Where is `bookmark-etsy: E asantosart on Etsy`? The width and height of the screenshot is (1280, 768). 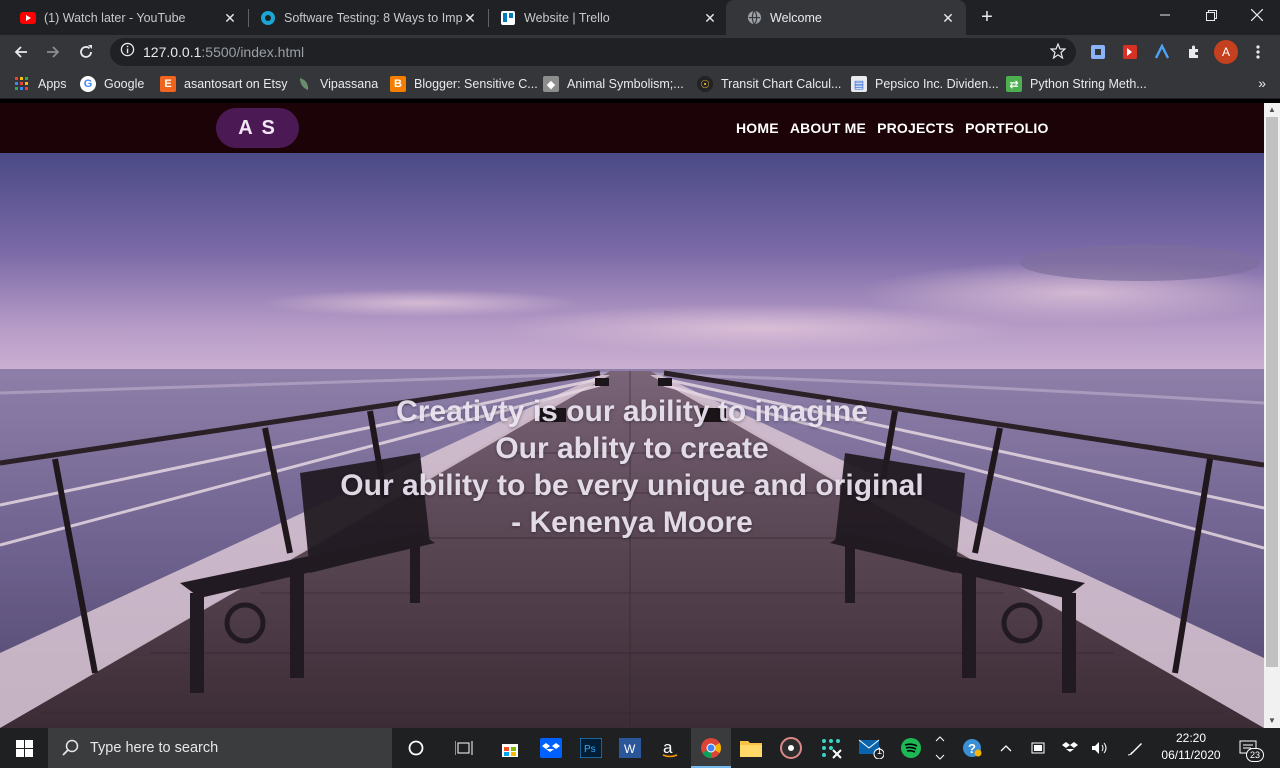 bookmark-etsy: E asantosart on Etsy is located at coordinates (224, 84).